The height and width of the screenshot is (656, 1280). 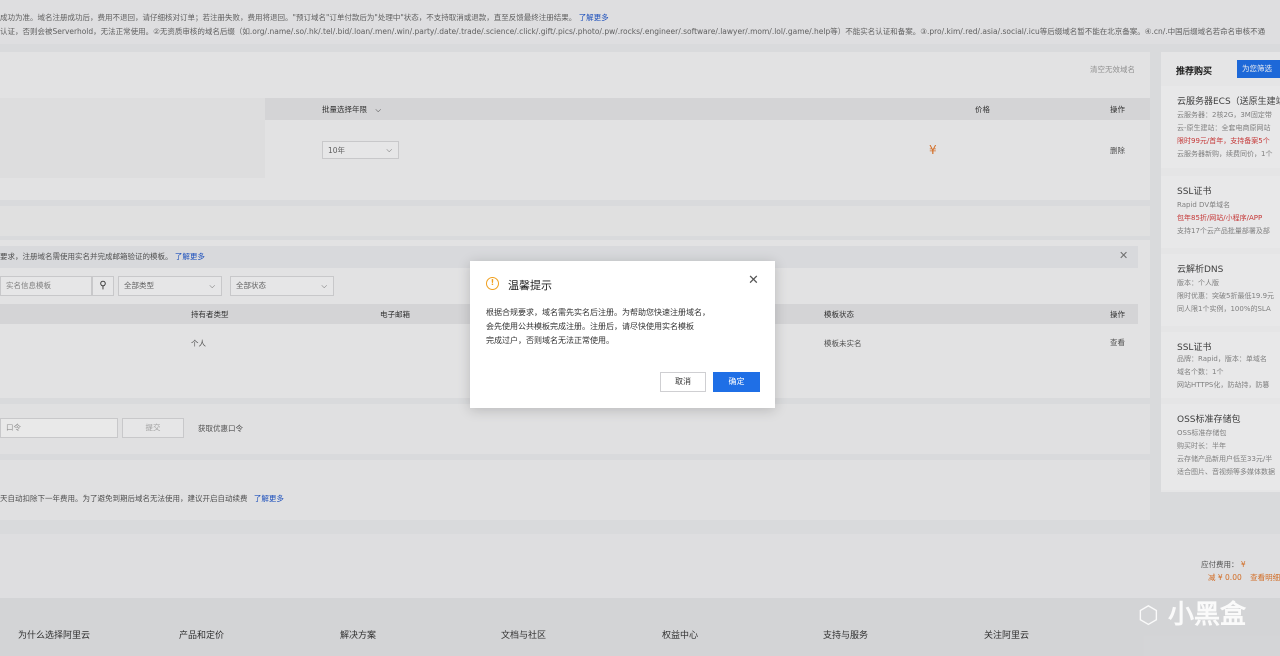 What do you see at coordinates (590, 326) in the screenshot?
I see `dialog-line-2: 会先使用公共模板完成注册。注册后，请尽快使用实名模板` at bounding box center [590, 326].